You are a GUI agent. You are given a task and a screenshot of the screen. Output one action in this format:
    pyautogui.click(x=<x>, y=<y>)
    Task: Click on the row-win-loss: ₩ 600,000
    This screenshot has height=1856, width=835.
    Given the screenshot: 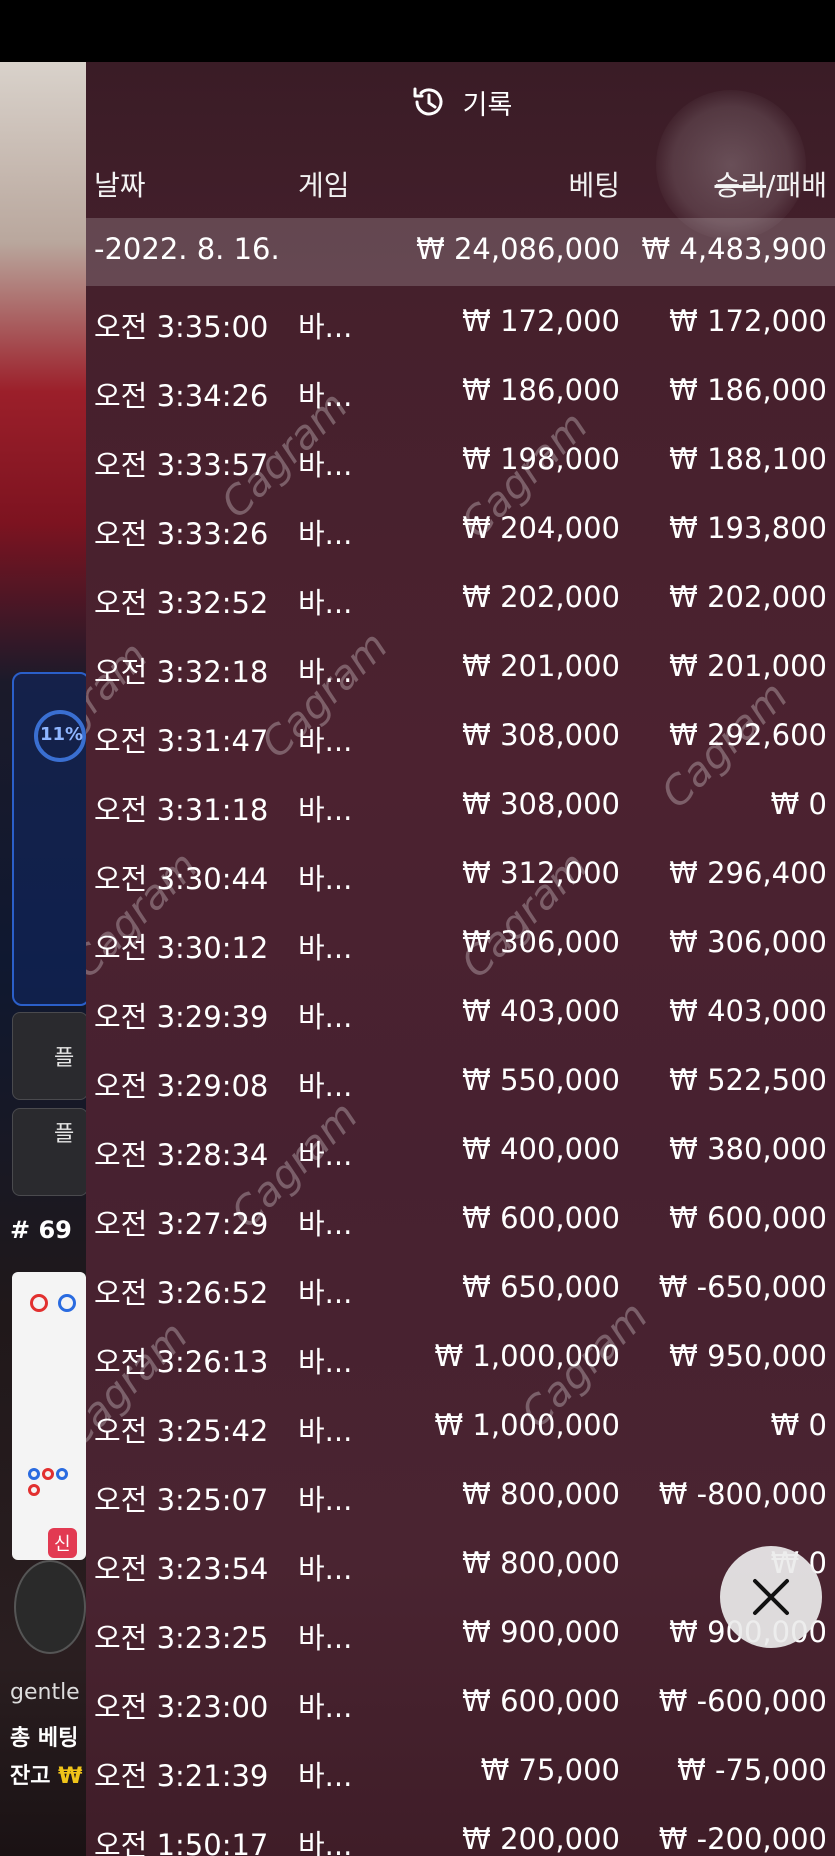 What is the action you would take?
    pyautogui.click(x=748, y=1218)
    